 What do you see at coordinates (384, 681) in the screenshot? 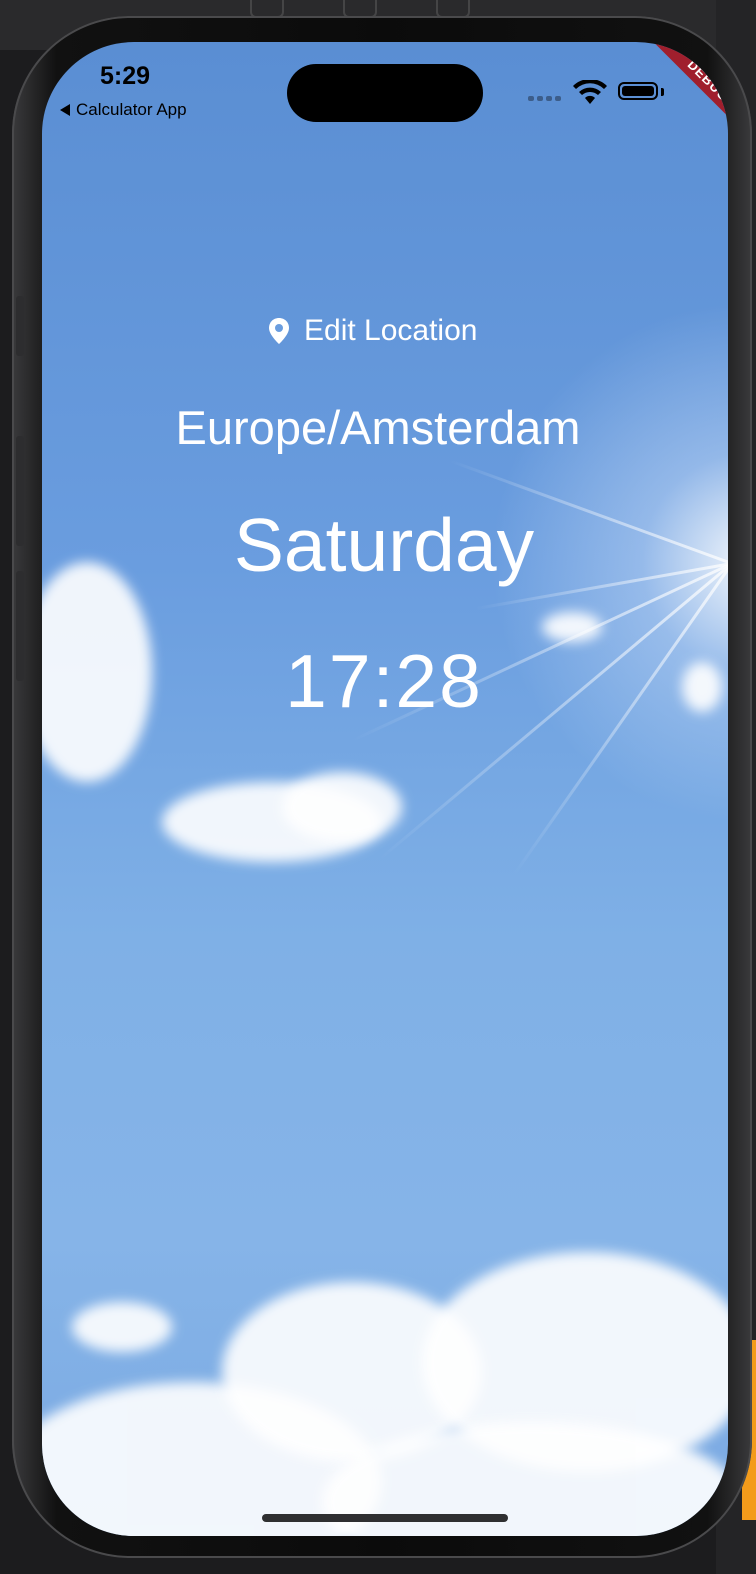
I see `local-time: 17:28` at bounding box center [384, 681].